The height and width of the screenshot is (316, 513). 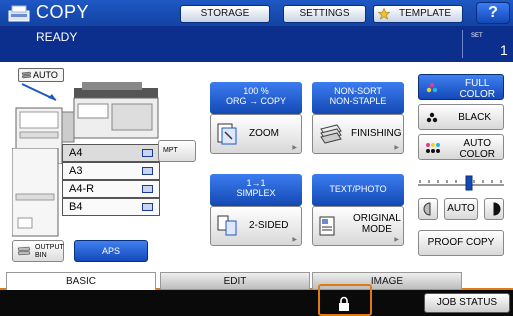 I want to click on help-button-label: ?, so click(x=493, y=12).